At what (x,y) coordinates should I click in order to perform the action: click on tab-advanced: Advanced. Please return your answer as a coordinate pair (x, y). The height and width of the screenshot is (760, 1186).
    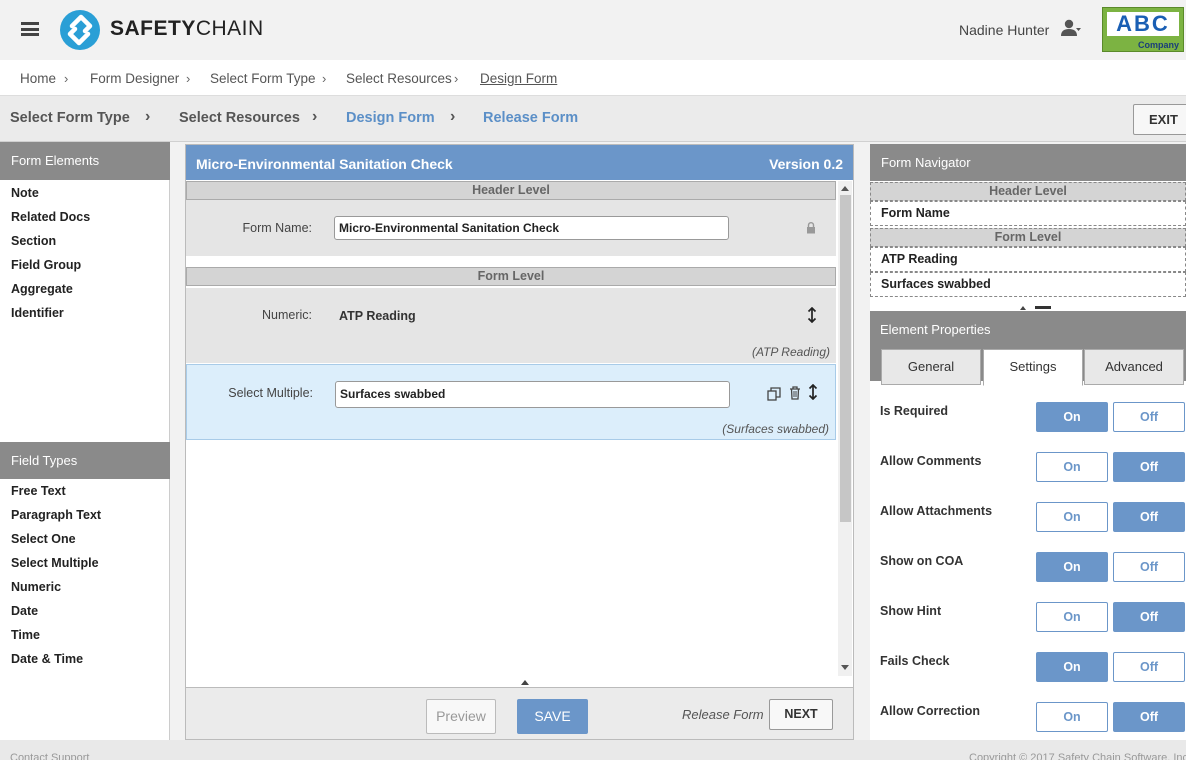
    Looking at the image, I should click on (1134, 367).